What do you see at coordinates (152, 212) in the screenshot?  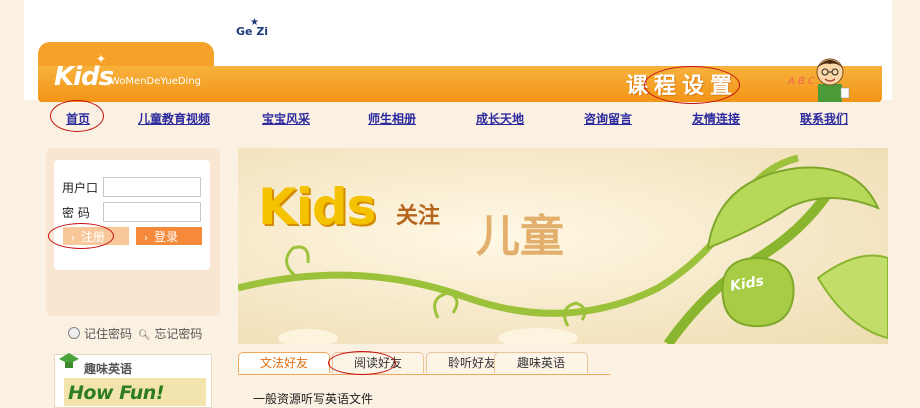 I see `password-input` at bounding box center [152, 212].